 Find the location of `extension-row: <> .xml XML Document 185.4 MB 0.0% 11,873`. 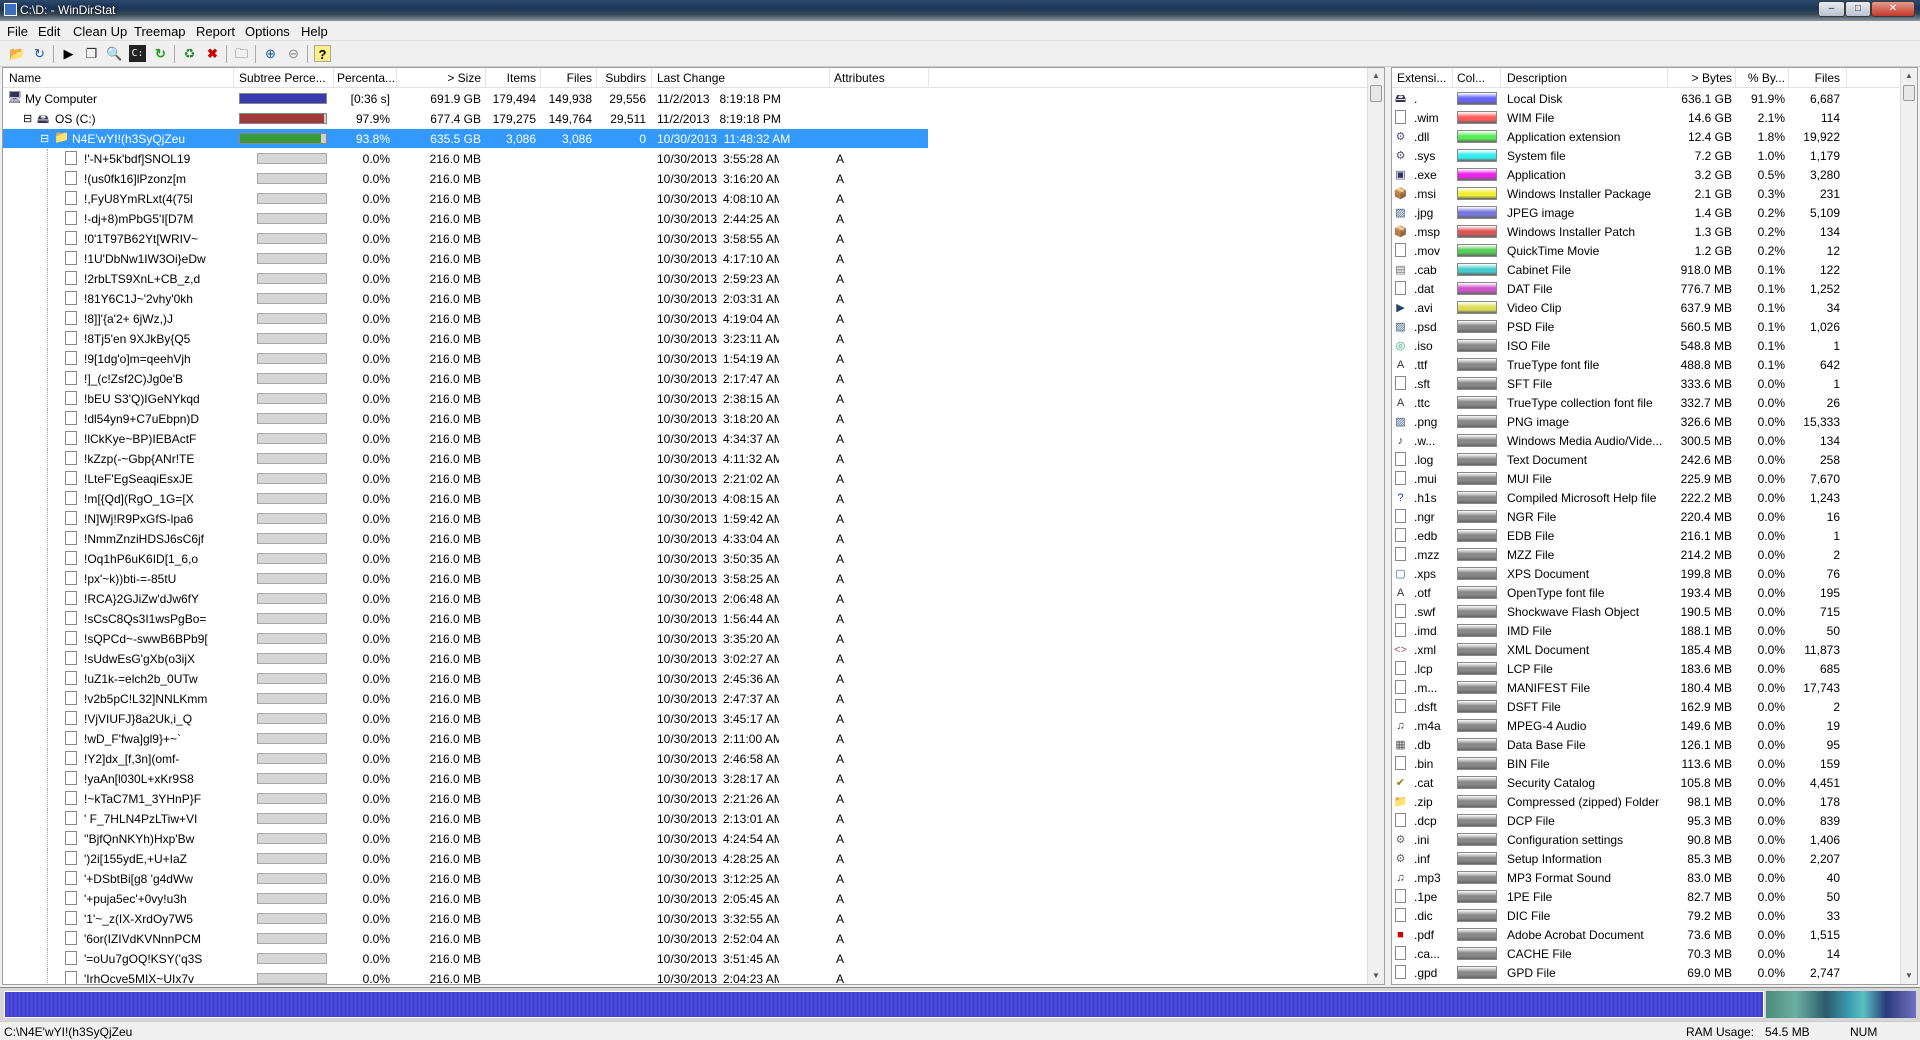

extension-row: <> .xml XML Document 185.4 MB 0.0% 11,873 is located at coordinates (1654, 649).